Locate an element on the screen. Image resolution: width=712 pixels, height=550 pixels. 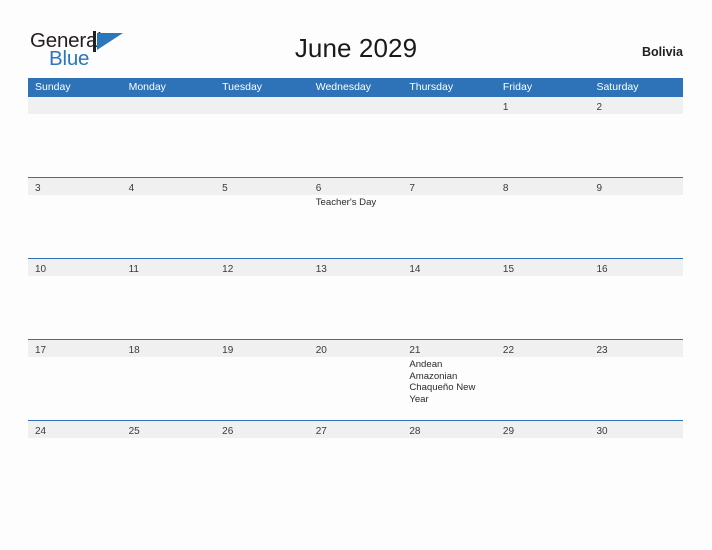
day-date-band: 7 is located at coordinates (449, 186).